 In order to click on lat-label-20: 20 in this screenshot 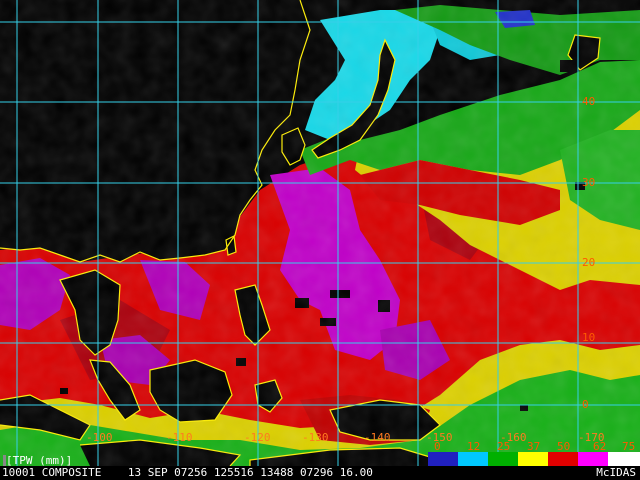, I will do `click(589, 262)`.